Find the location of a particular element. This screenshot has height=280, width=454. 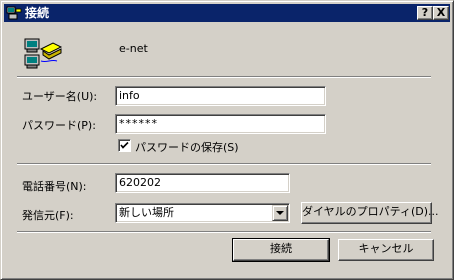

dial-from-select: 新しい場所 is located at coordinates (202, 213).